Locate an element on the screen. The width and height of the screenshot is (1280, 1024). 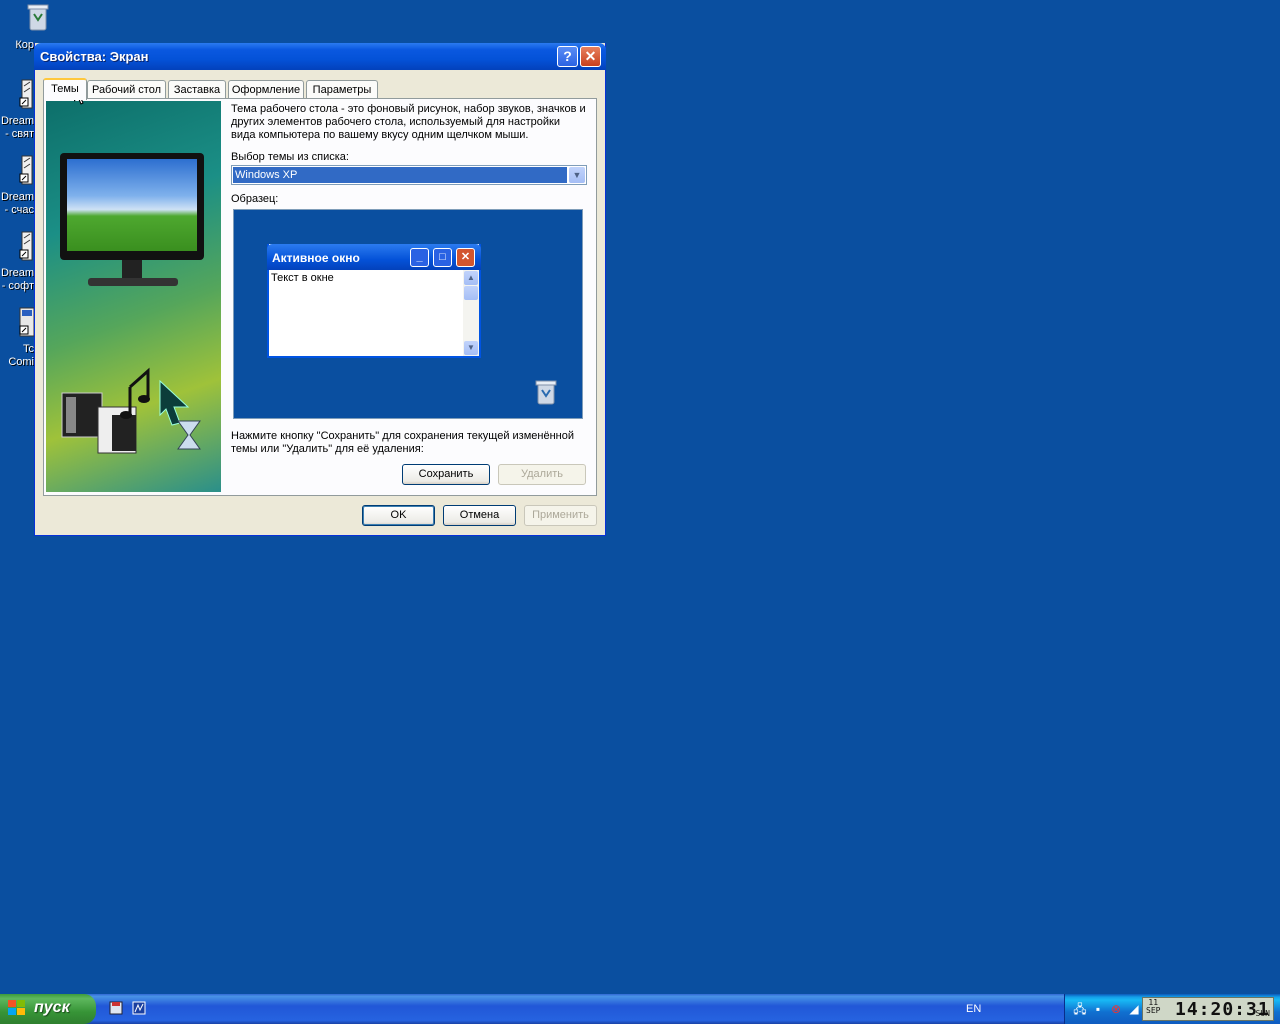
windows-flag-icon is located at coordinates (17, 1010).